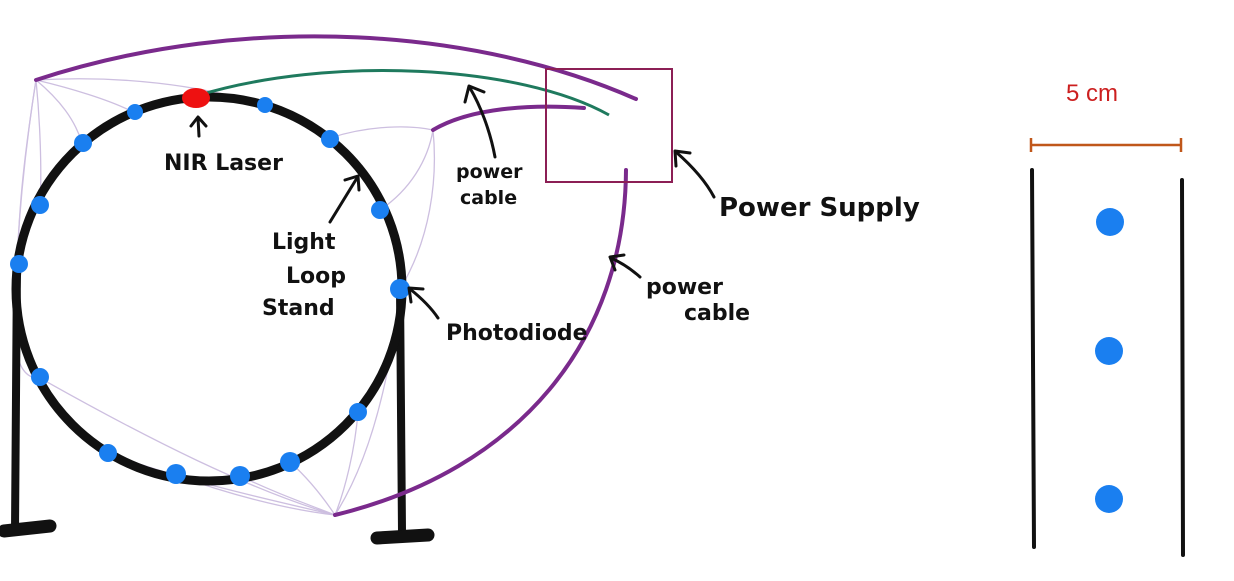 The height and width of the screenshot is (581, 1234). What do you see at coordinates (819, 208) in the screenshot?
I see `label-power-supply: Power Supply` at bounding box center [819, 208].